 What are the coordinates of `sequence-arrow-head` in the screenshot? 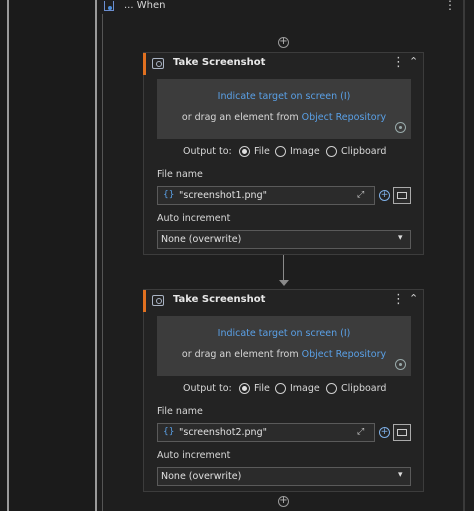 It's located at (284, 283).